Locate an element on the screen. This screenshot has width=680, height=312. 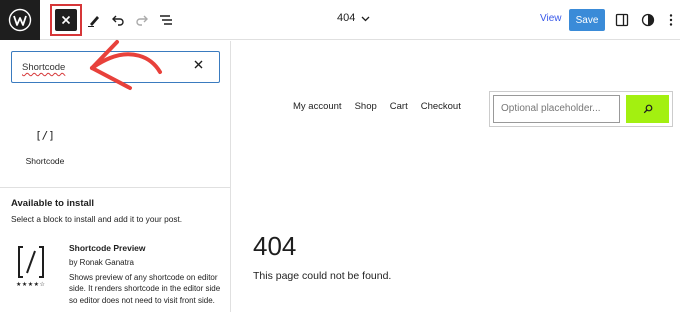
styles-icon is located at coordinates (648, 20).